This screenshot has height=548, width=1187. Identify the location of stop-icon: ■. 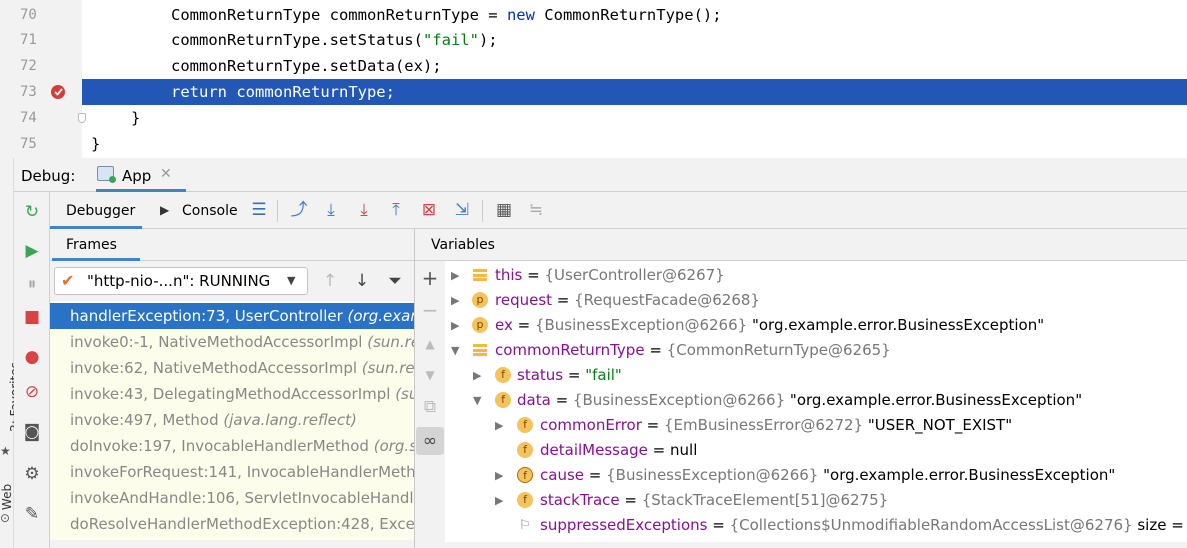
(32, 317).